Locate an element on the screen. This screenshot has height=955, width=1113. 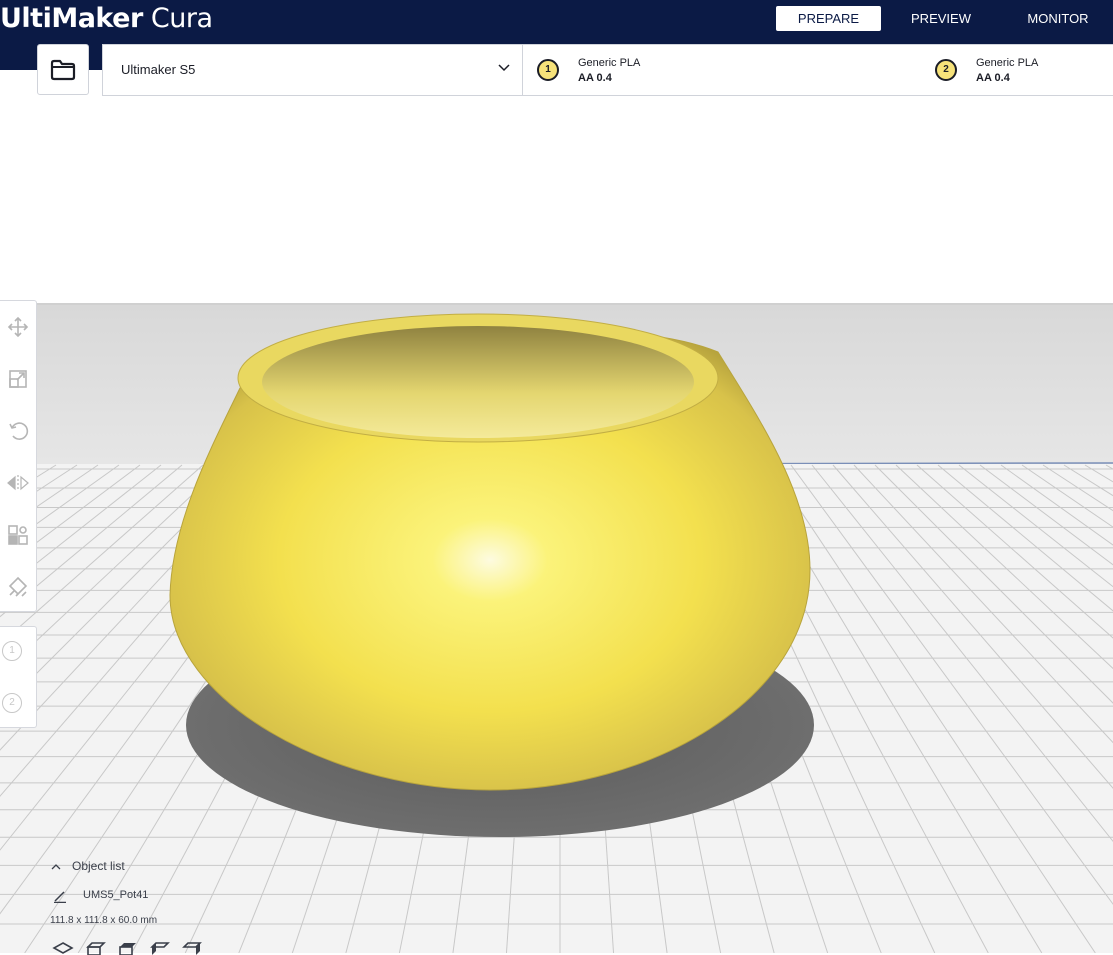
support-blocker-icon is located at coordinates (18, 586).